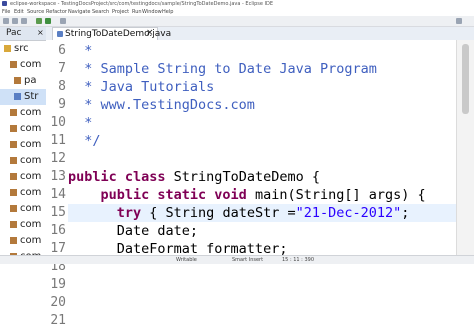  Describe the element at coordinates (262, 87) in the screenshot. I see `code-line: * Java Tutorials` at that location.